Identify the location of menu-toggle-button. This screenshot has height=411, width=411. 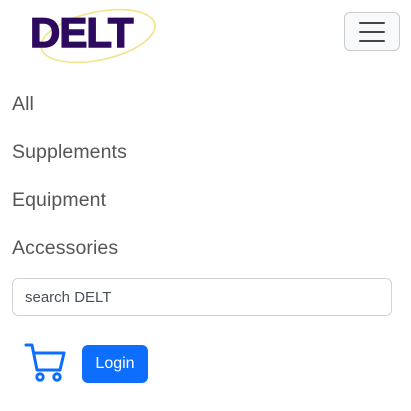
(372, 31).